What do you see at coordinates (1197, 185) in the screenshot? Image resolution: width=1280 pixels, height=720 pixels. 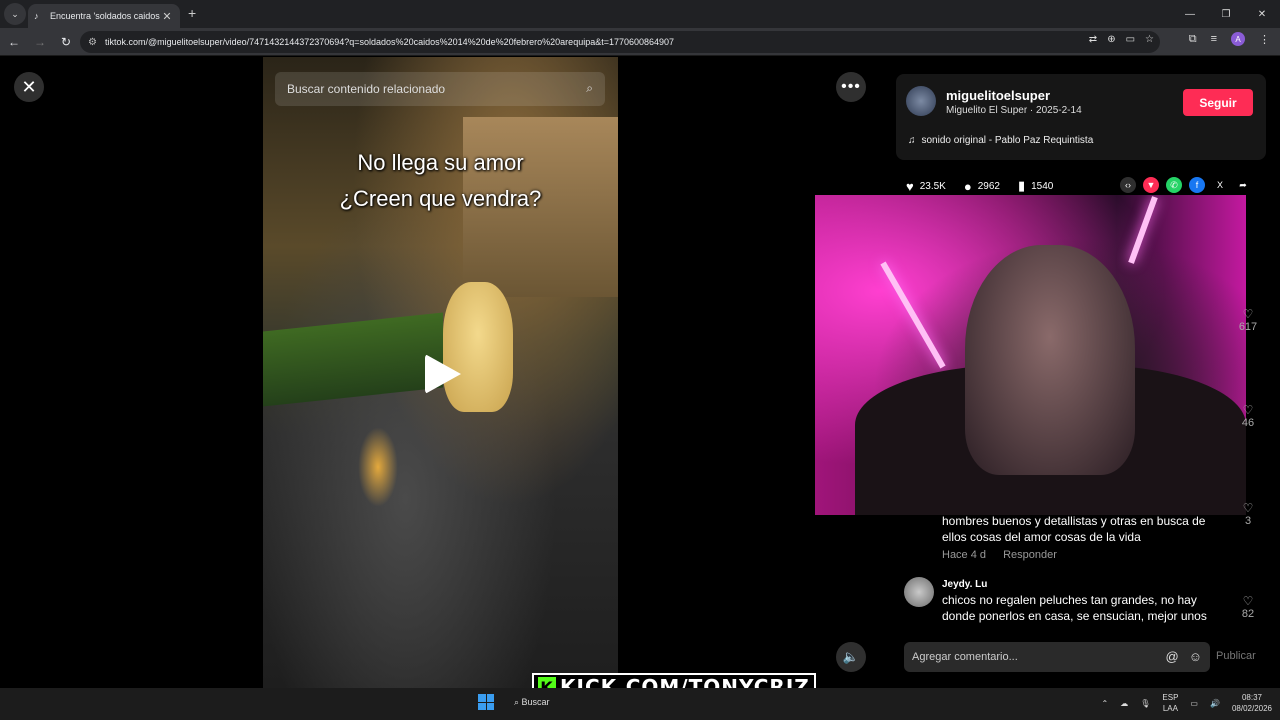 I see `facebook-icon: f` at bounding box center [1197, 185].